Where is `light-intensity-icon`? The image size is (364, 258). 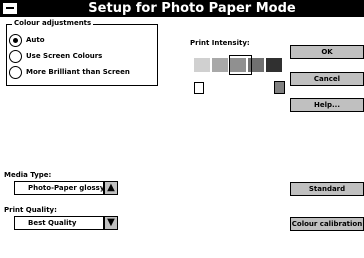
light-intensity-icon is located at coordinates (199, 88).